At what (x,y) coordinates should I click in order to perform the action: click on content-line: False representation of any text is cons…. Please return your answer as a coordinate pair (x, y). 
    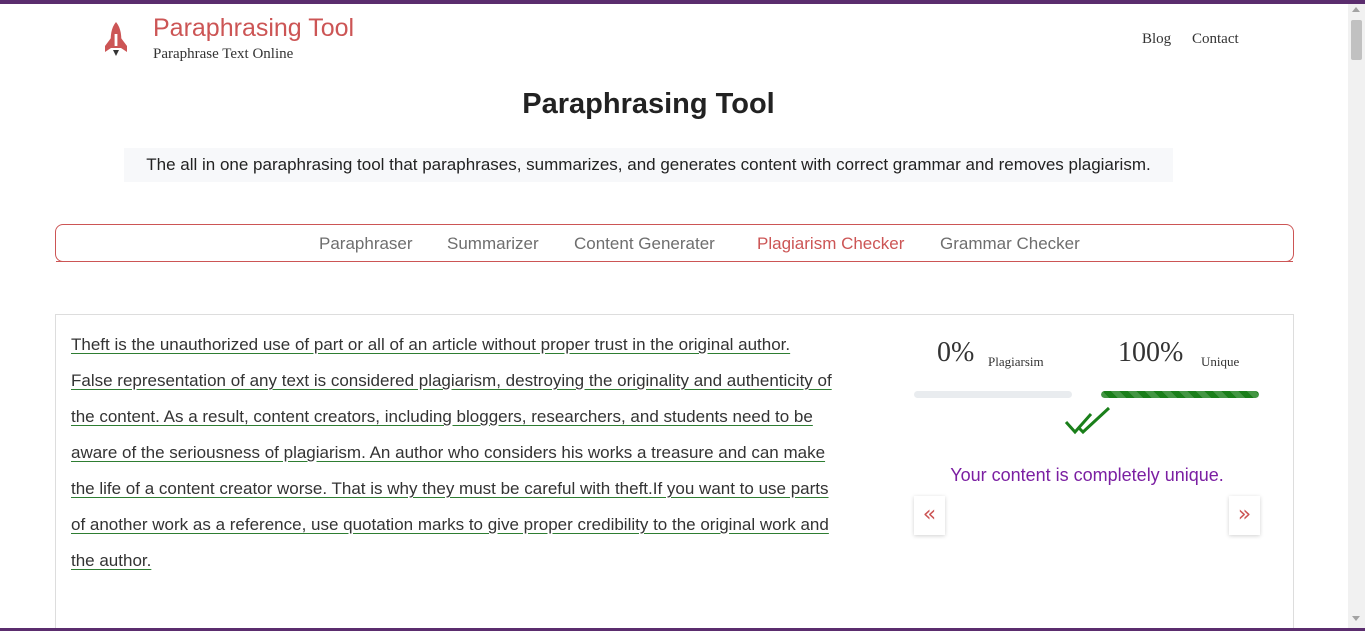
    Looking at the image, I should click on (451, 380).